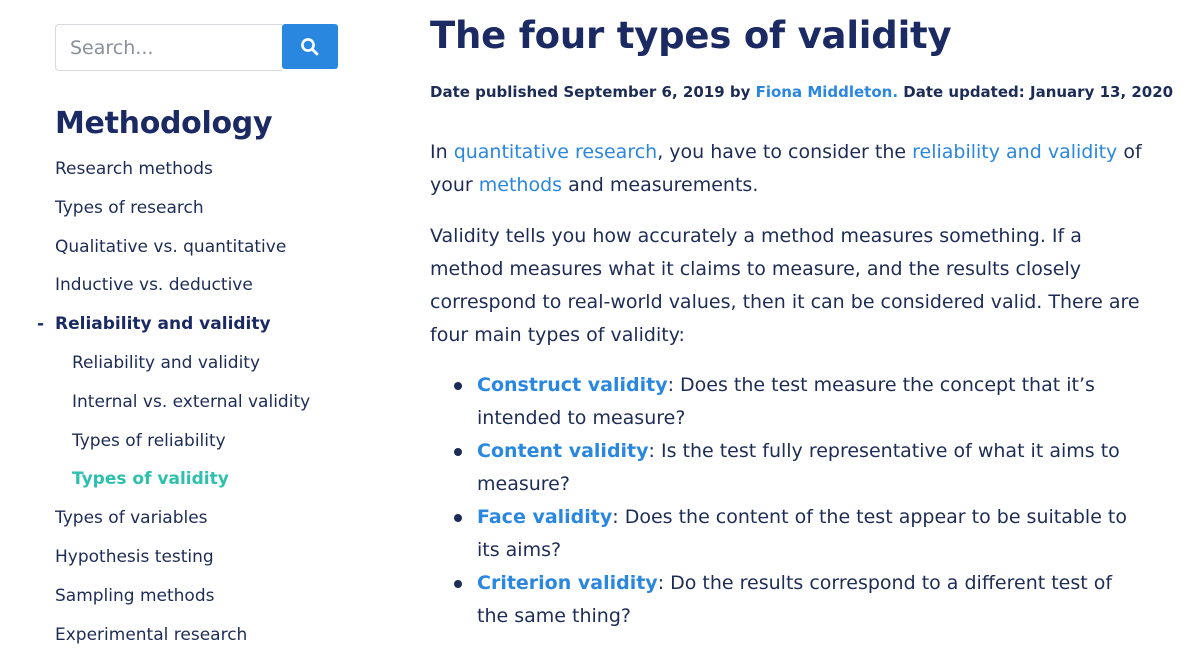 This screenshot has height=652, width=1200. I want to click on search-button, so click(310, 46).